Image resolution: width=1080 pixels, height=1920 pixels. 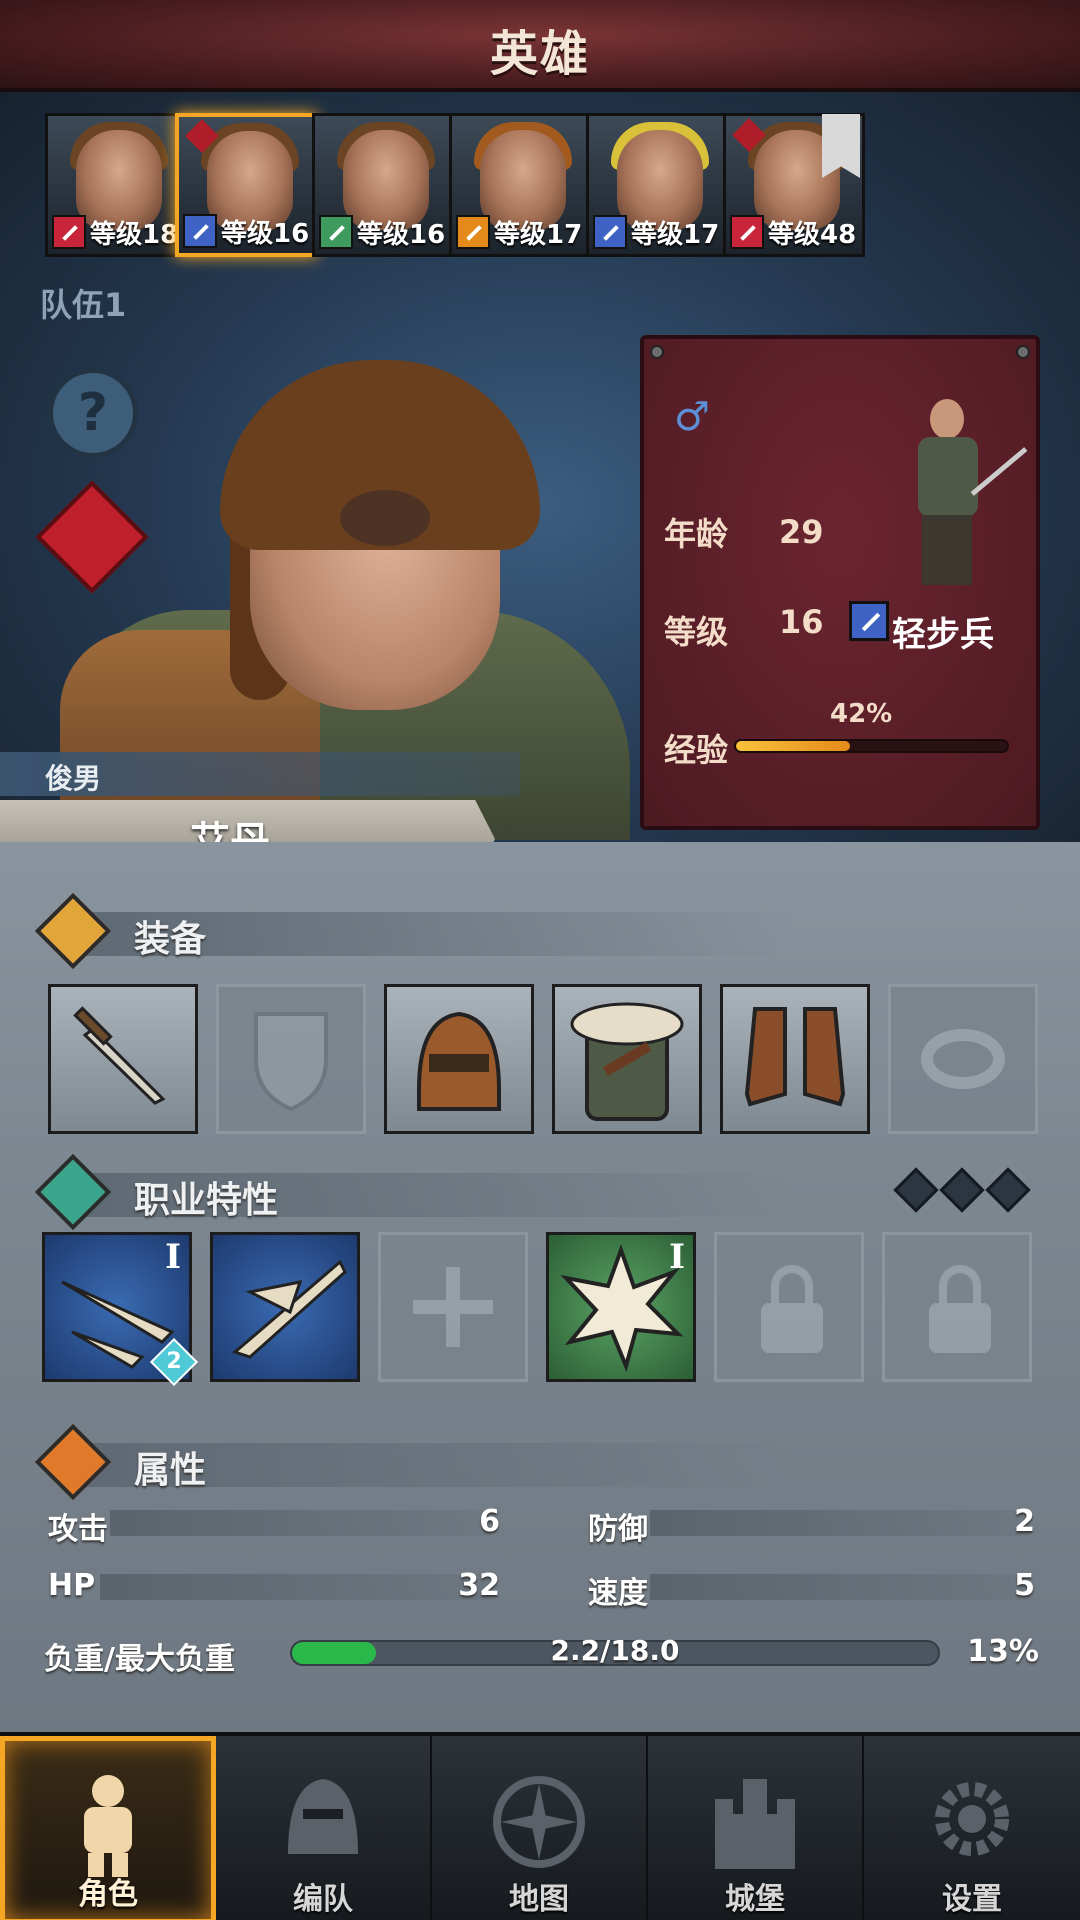 I want to click on hero-card-1: 等级18, so click(x=116, y=185).